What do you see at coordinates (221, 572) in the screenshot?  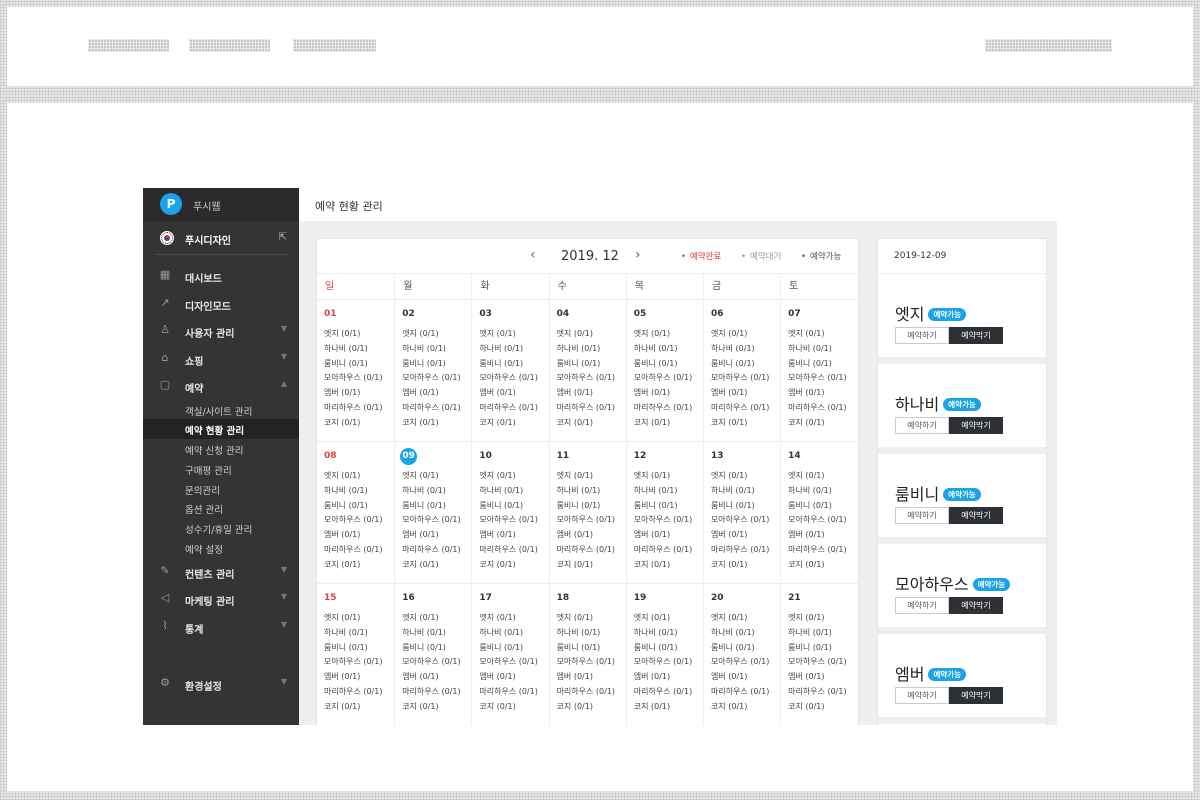 I see `sidebar-item-contents: ✎ 컨텐츠 관리 ▼` at bounding box center [221, 572].